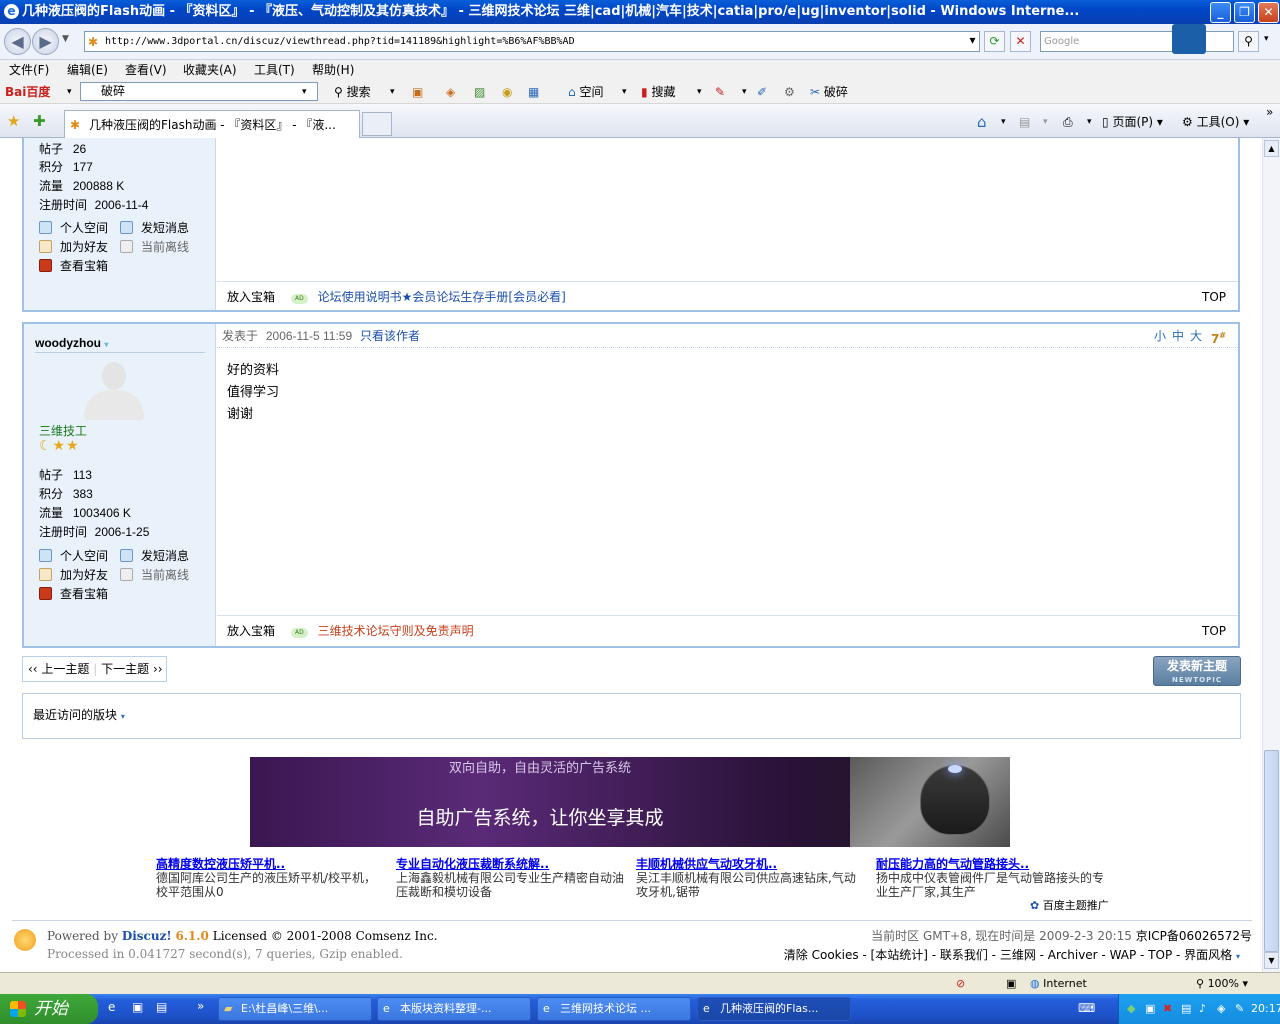  What do you see at coordinates (1271, 851) in the screenshot?
I see `scroll-thumb` at bounding box center [1271, 851].